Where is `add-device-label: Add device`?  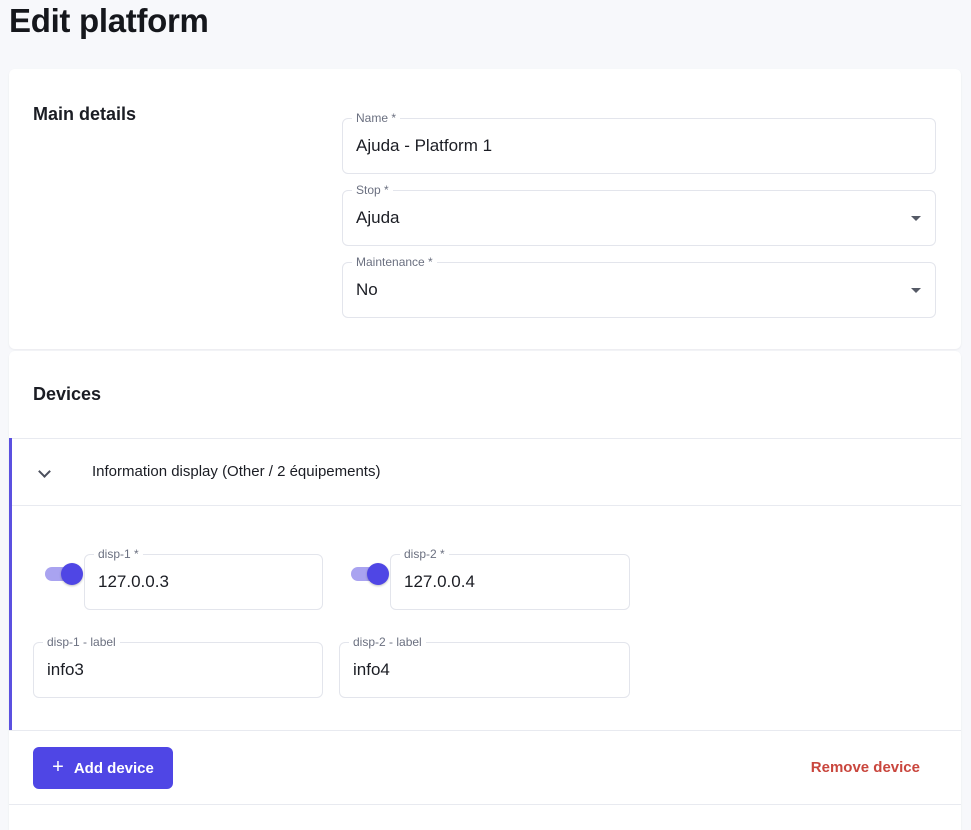
add-device-label: Add device is located at coordinates (113, 768).